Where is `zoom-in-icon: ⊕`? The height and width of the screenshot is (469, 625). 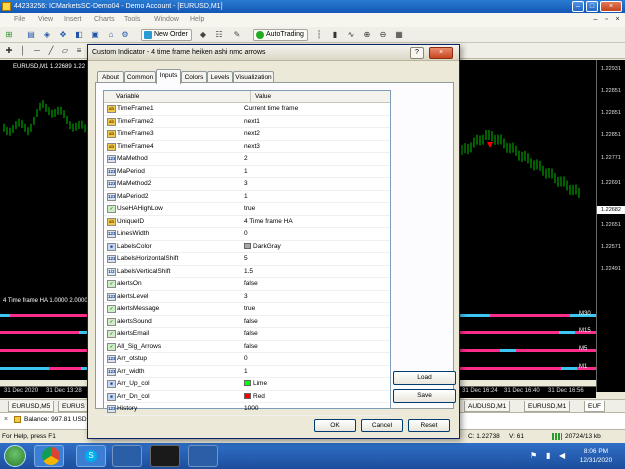 zoom-in-icon: ⊕ is located at coordinates (367, 35).